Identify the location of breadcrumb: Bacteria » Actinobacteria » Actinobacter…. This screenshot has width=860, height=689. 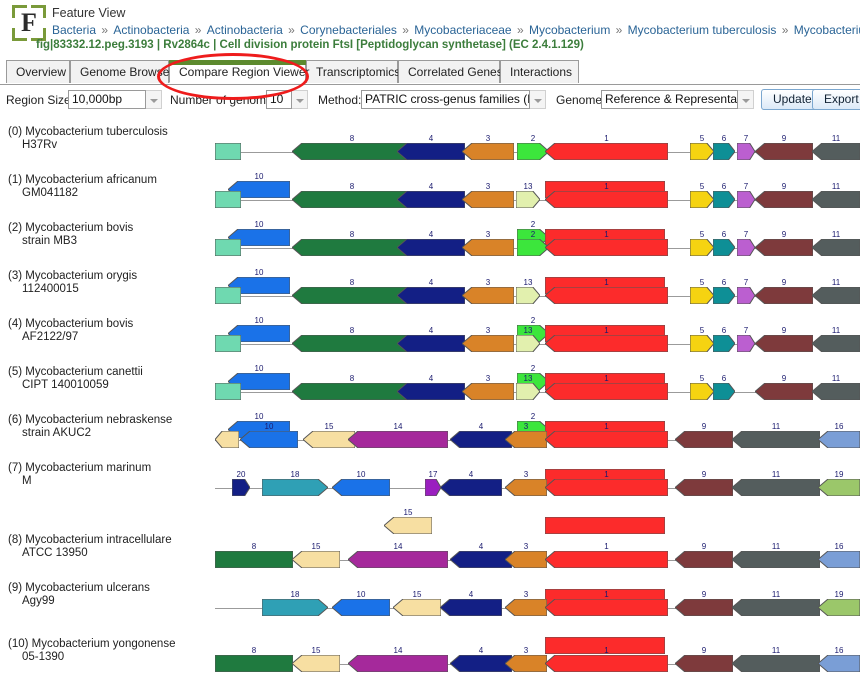
(456, 30).